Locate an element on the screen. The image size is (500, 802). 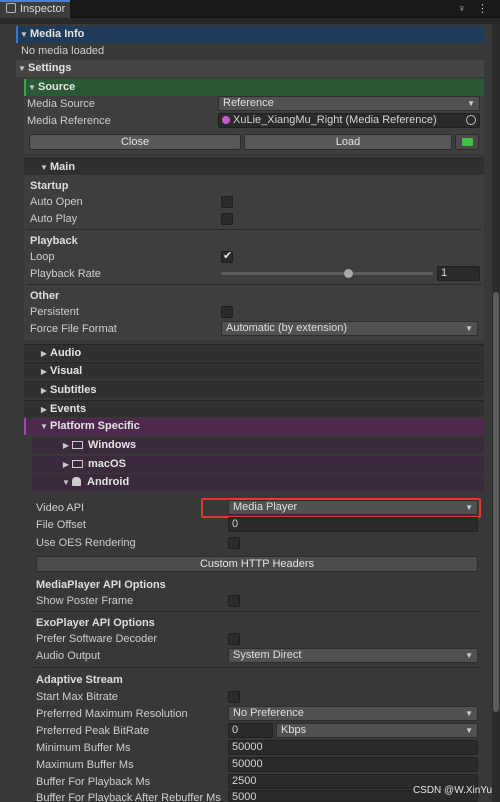
dropdown-arrow-icon: ▼ is located at coordinates (469, 655).